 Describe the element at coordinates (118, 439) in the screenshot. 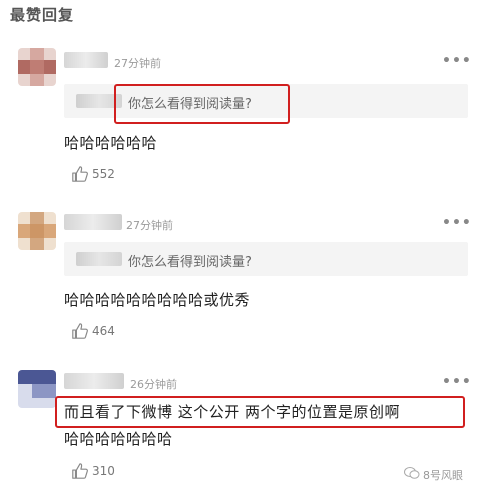

I see `comment-text-line2: 哈哈哈哈哈哈哈` at that location.